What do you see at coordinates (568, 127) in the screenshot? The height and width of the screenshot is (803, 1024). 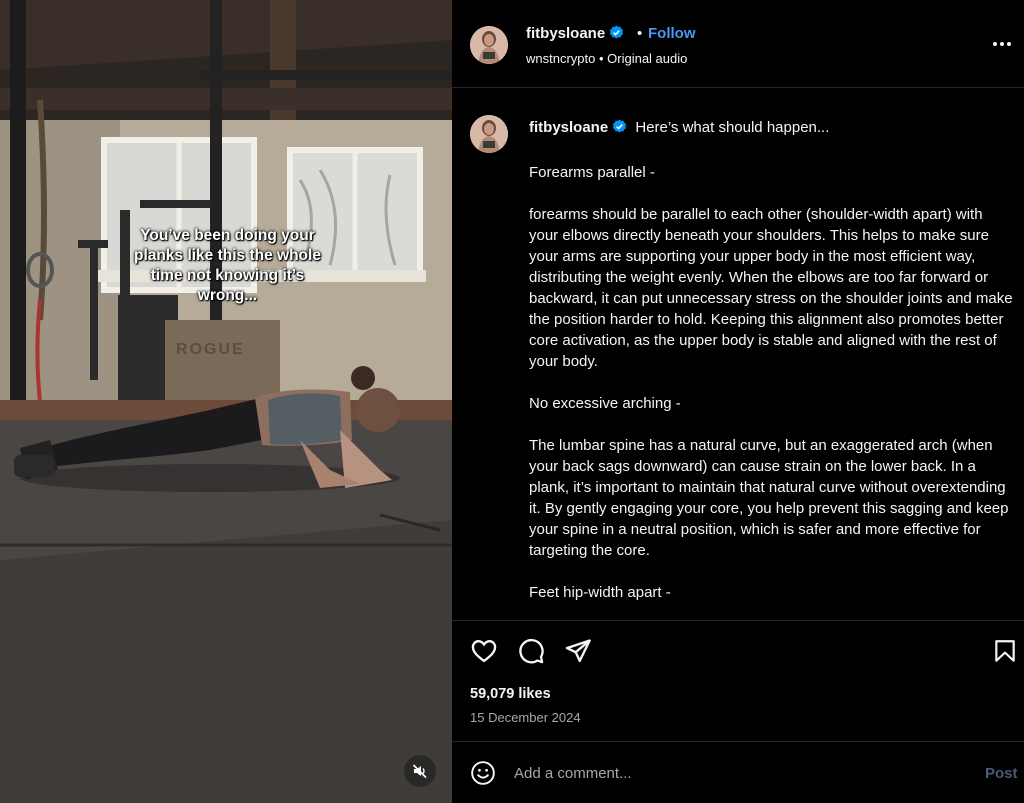 I see `caption-username: fitbysloane` at bounding box center [568, 127].